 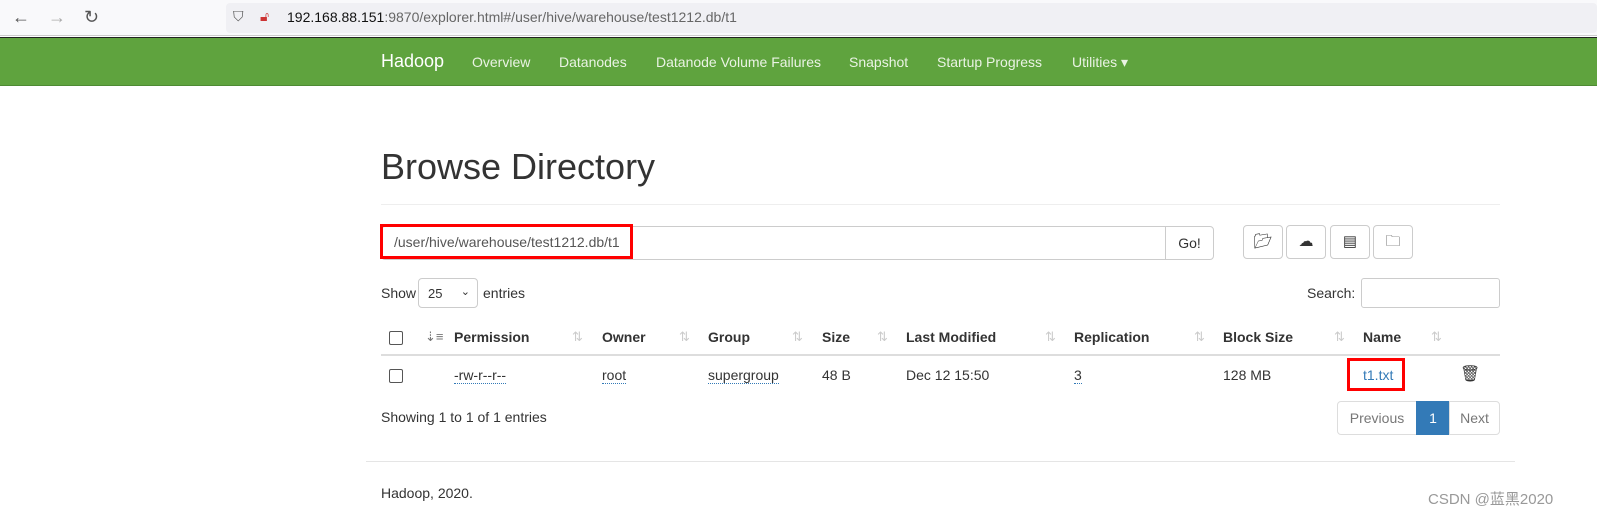 What do you see at coordinates (1377, 418) in the screenshot?
I see `previous-button: Previous` at bounding box center [1377, 418].